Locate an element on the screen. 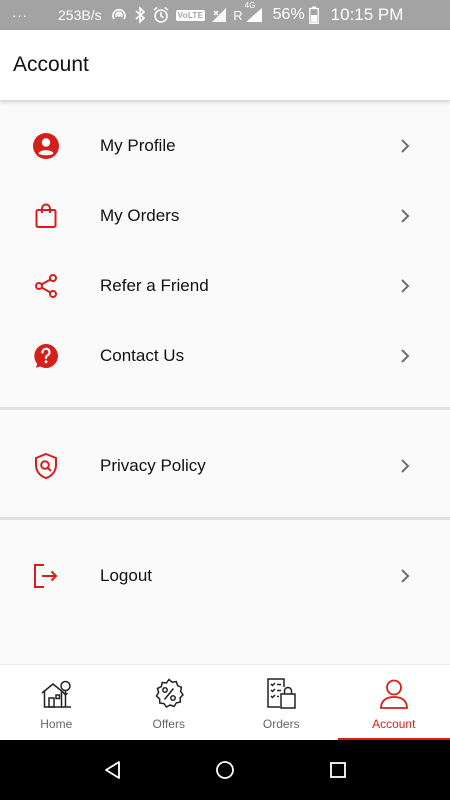 Image resolution: width=450 pixels, height=800 pixels. back-icon is located at coordinates (113, 770).